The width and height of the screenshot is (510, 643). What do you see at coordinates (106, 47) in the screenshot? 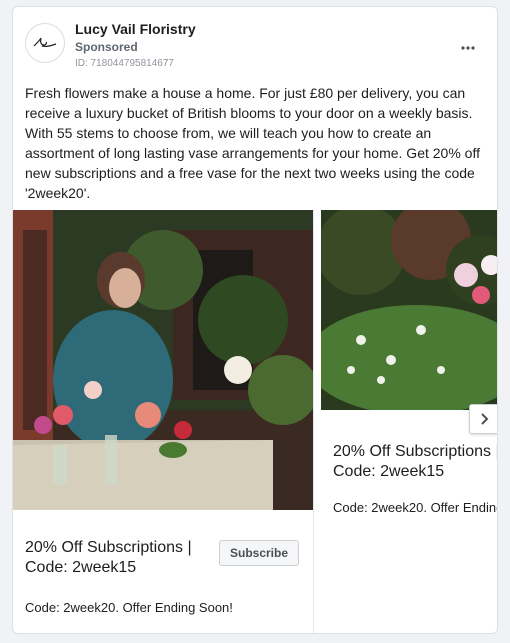
I see `sponsored-label: Sponsored` at bounding box center [106, 47].